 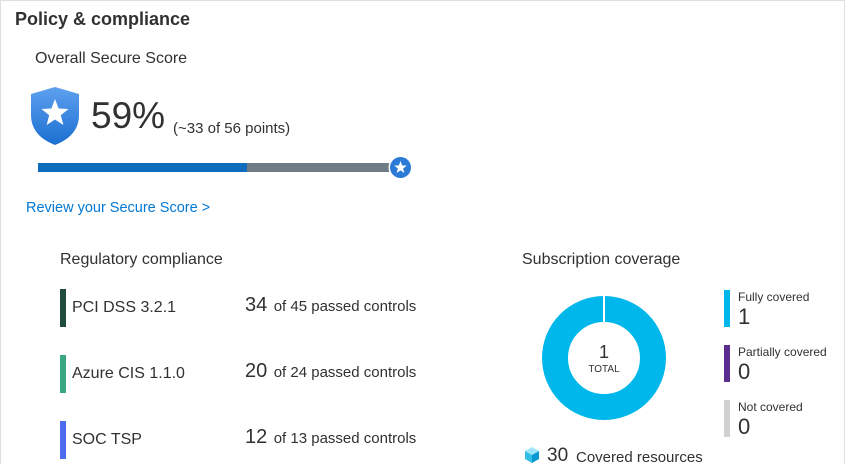 I want to click on legend-label: Fully covered, so click(x=774, y=297).